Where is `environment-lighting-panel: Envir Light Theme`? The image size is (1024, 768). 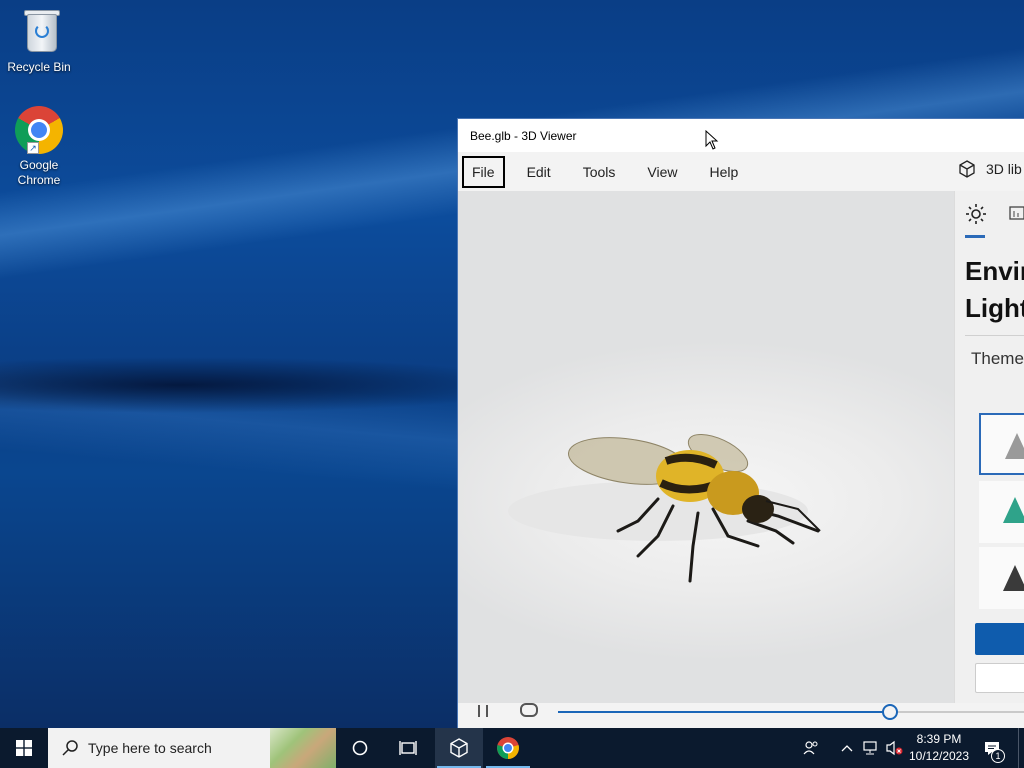 environment-lighting-panel: Envir Light Theme is located at coordinates (989, 447).